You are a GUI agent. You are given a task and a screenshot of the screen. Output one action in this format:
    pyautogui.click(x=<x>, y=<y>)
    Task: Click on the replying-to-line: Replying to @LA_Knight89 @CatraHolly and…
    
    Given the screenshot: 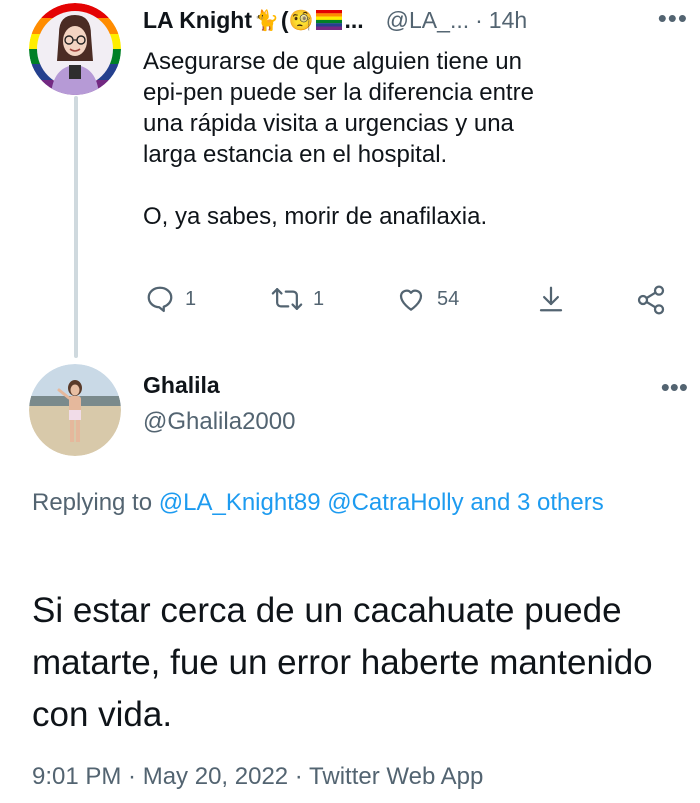 What is the action you would take?
    pyautogui.click(x=332, y=502)
    